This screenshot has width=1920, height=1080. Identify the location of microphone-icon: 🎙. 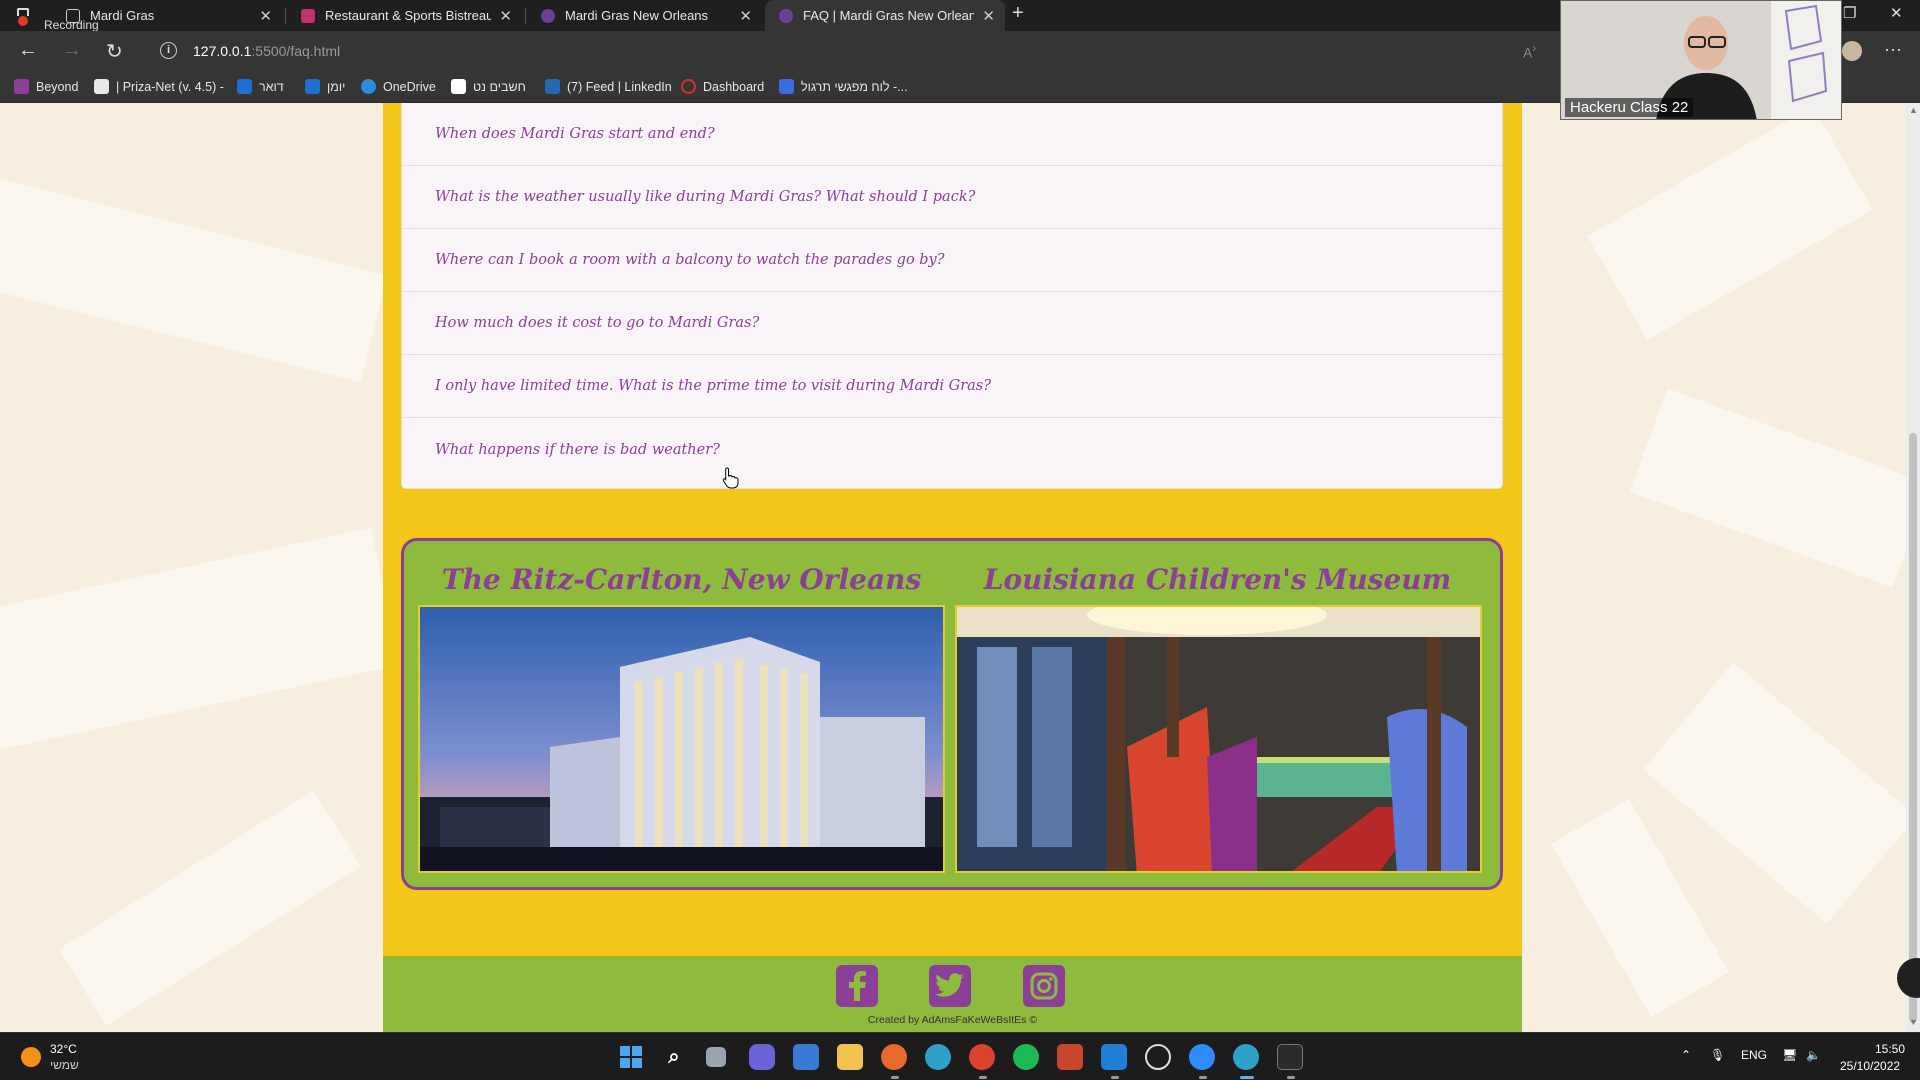
(1717, 1055).